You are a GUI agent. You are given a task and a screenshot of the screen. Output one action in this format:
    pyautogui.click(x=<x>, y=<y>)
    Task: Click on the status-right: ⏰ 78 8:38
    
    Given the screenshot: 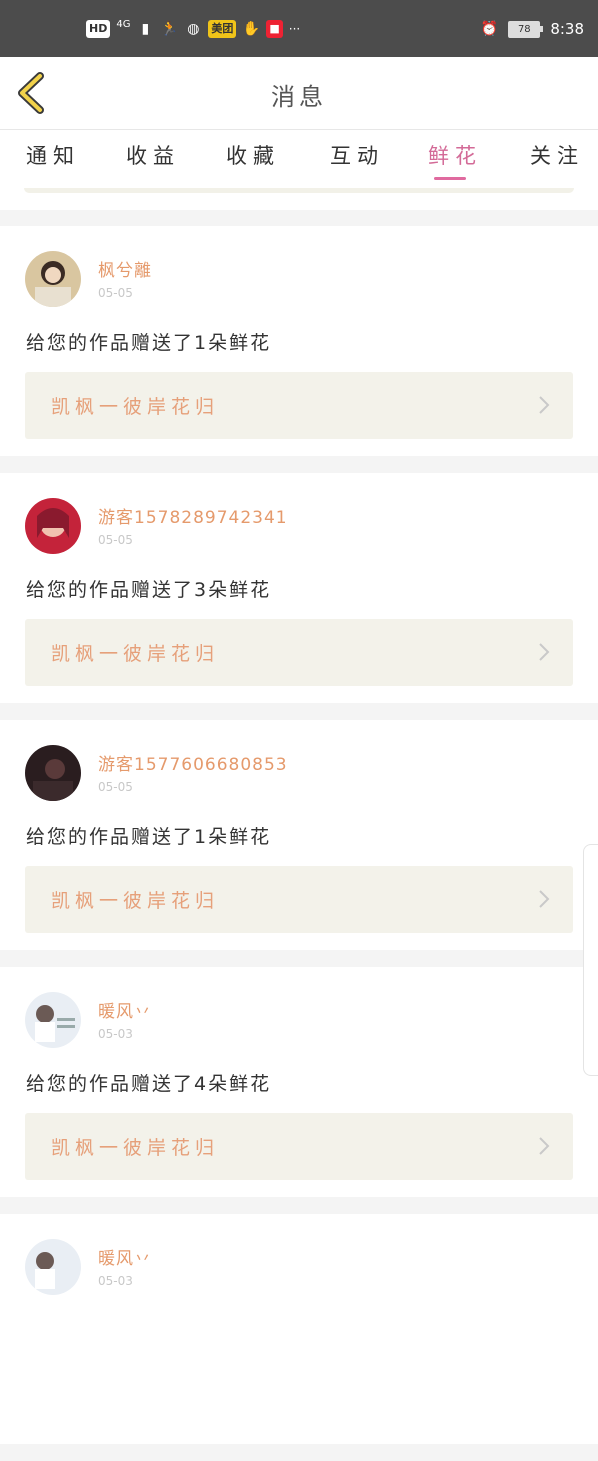 What is the action you would take?
    pyautogui.click(x=532, y=29)
    